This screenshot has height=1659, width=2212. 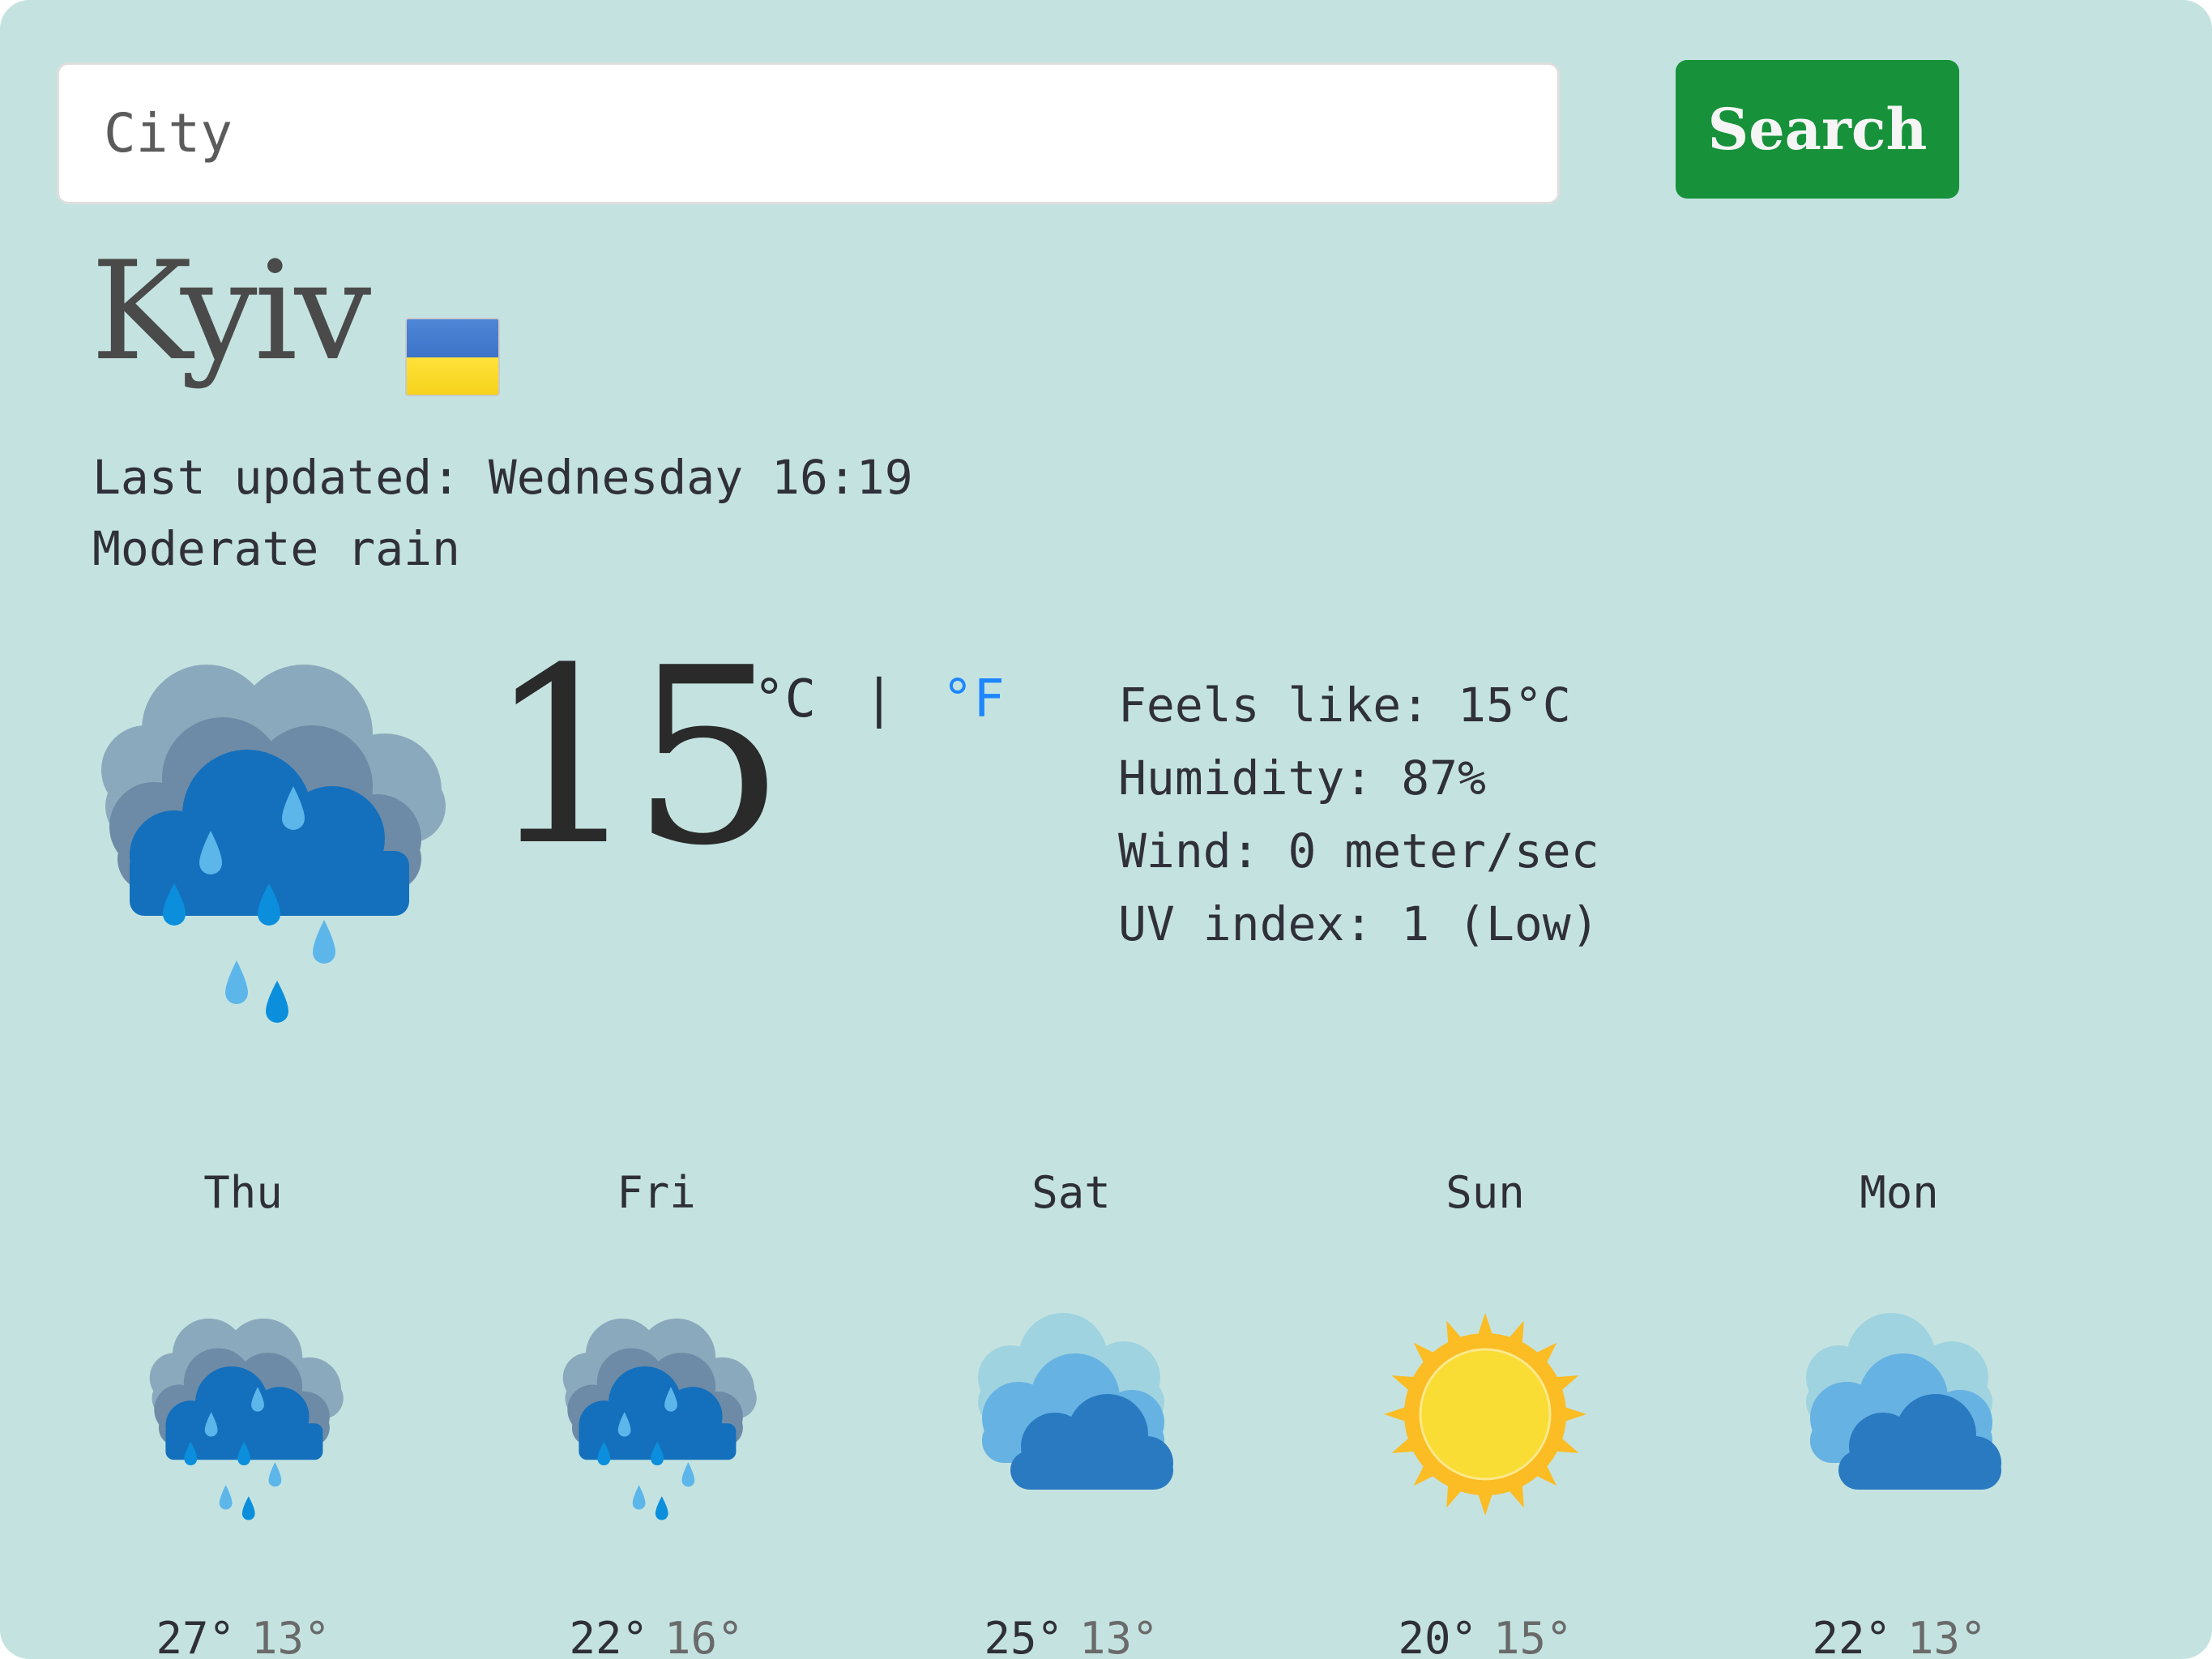 I want to click on sun-icon, so click(x=1485, y=1414).